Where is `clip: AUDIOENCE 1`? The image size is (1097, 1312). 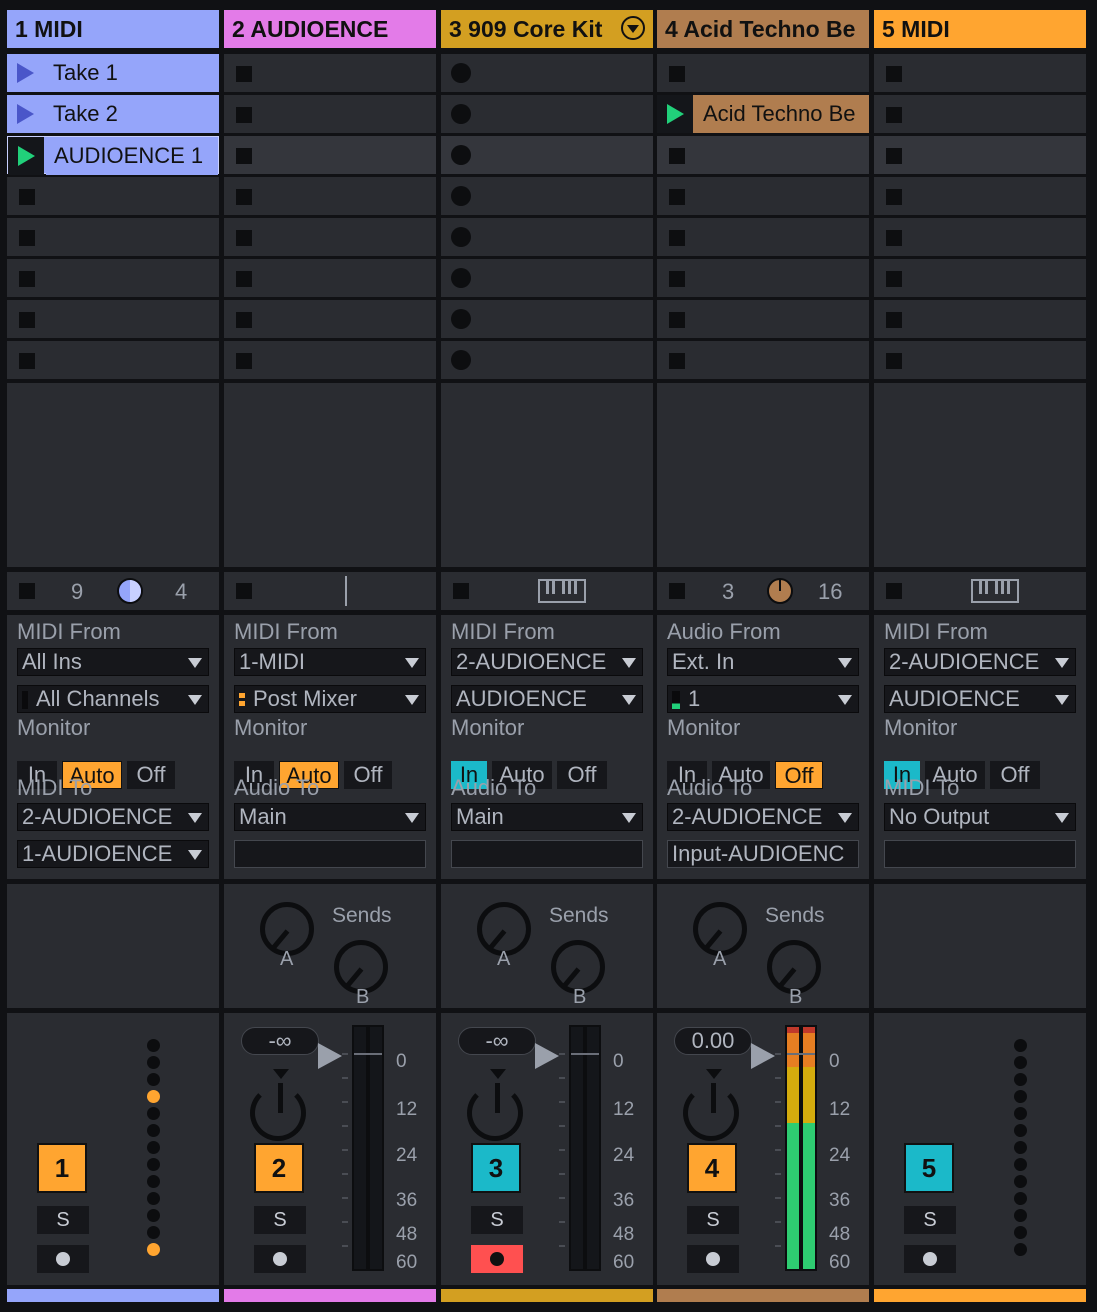
clip: AUDIOENCE 1 is located at coordinates (113, 155).